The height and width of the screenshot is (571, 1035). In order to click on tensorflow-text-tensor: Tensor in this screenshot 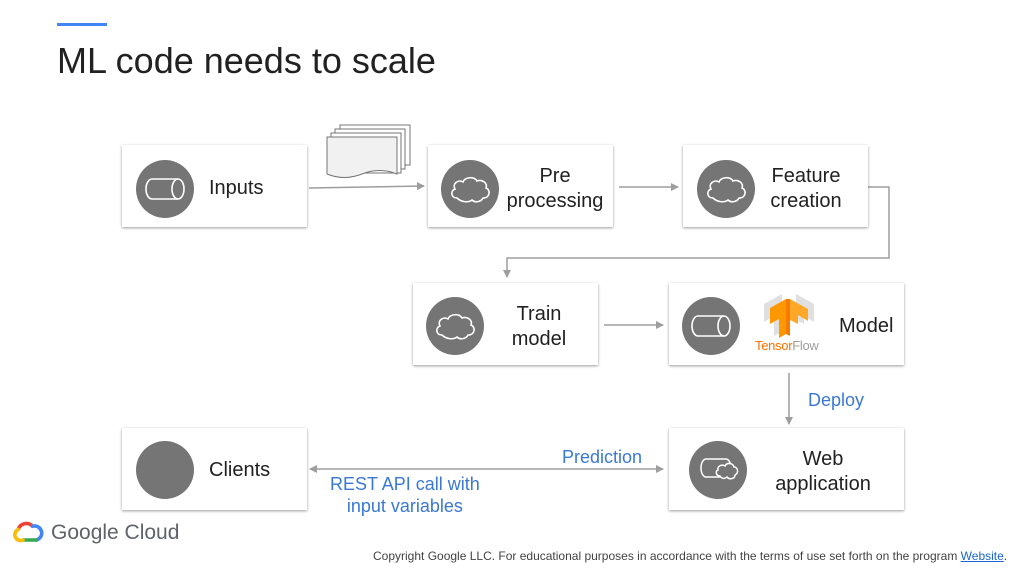, I will do `click(774, 345)`.